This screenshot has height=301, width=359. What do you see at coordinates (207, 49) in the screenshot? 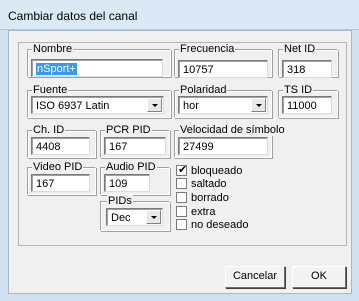
I see `frecuencia-label: Frecuencia` at bounding box center [207, 49].